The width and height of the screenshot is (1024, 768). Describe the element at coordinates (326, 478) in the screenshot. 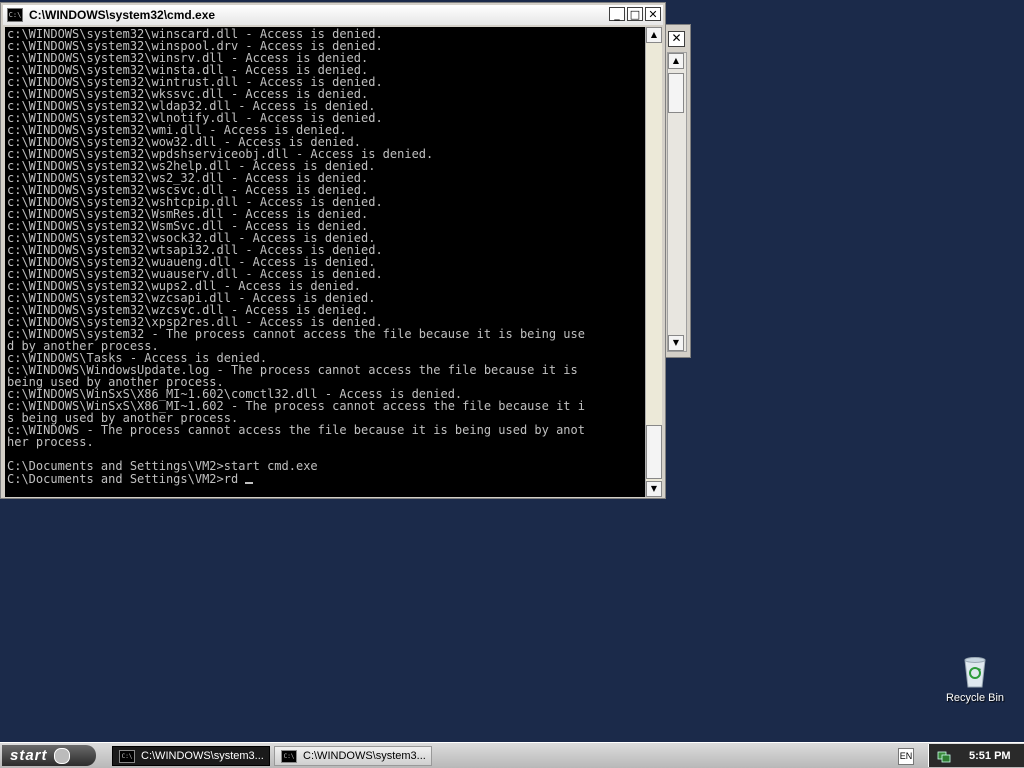

I see `console-prompt: C:\Documents and Settings\VM2>rd` at that location.